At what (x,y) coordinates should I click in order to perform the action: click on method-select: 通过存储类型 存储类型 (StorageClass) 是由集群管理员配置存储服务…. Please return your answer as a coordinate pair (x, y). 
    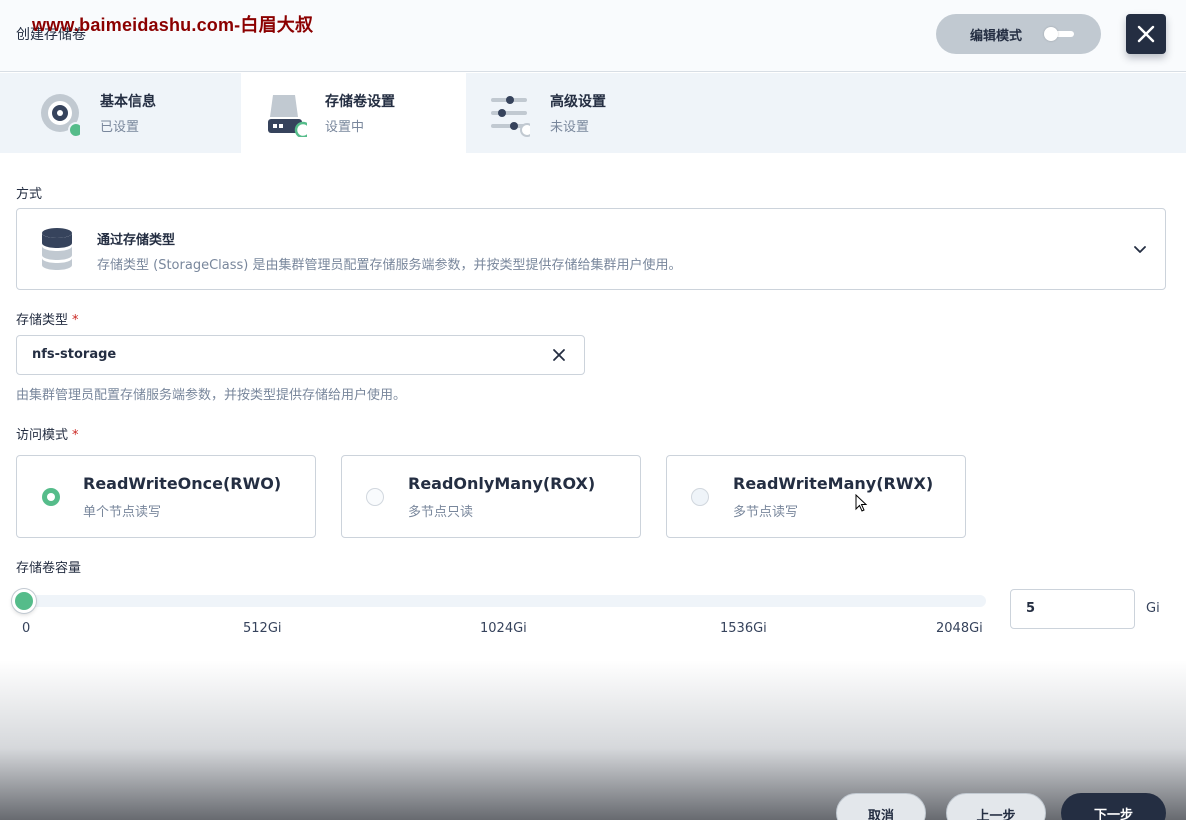
    Looking at the image, I should click on (591, 249).